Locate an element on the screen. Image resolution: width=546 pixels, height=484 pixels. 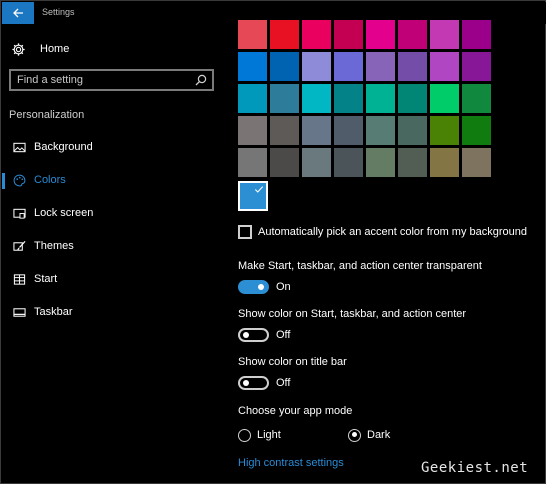
sidebar-item-label: Themes is located at coordinates (54, 246).